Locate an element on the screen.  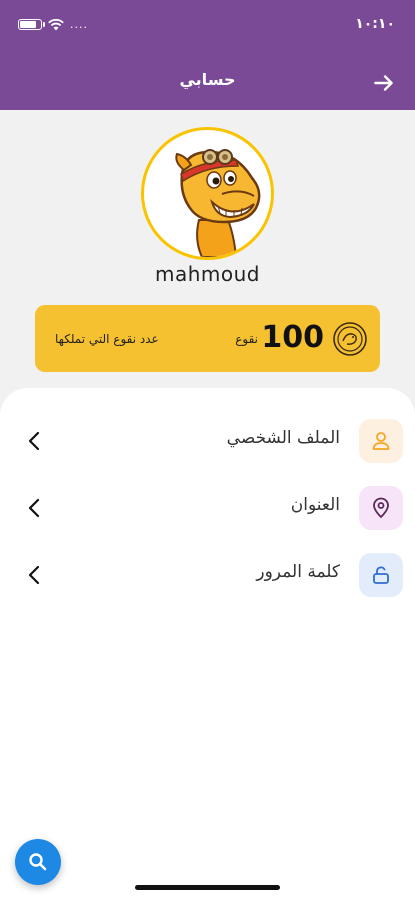
page-title: حسابي is located at coordinates (207, 79).